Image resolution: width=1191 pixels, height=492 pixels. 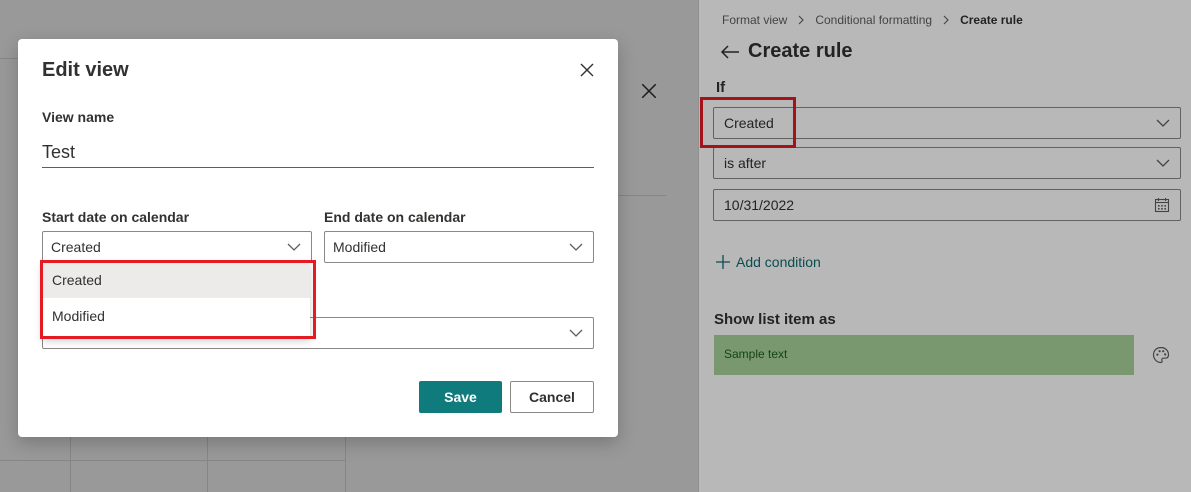 I want to click on close-icon, so click(x=587, y=70).